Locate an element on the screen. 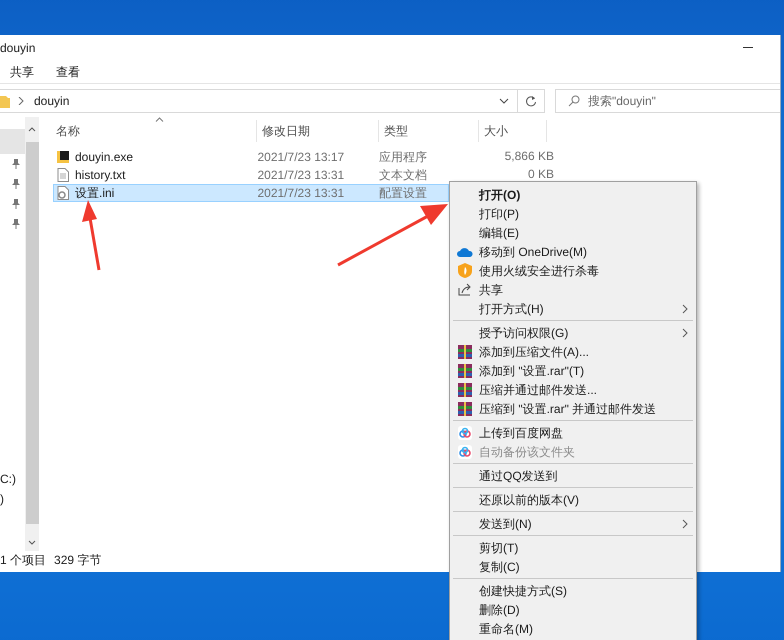 This screenshot has width=784, height=640. menu-item: 通过QQ发送到 is located at coordinates (573, 475).